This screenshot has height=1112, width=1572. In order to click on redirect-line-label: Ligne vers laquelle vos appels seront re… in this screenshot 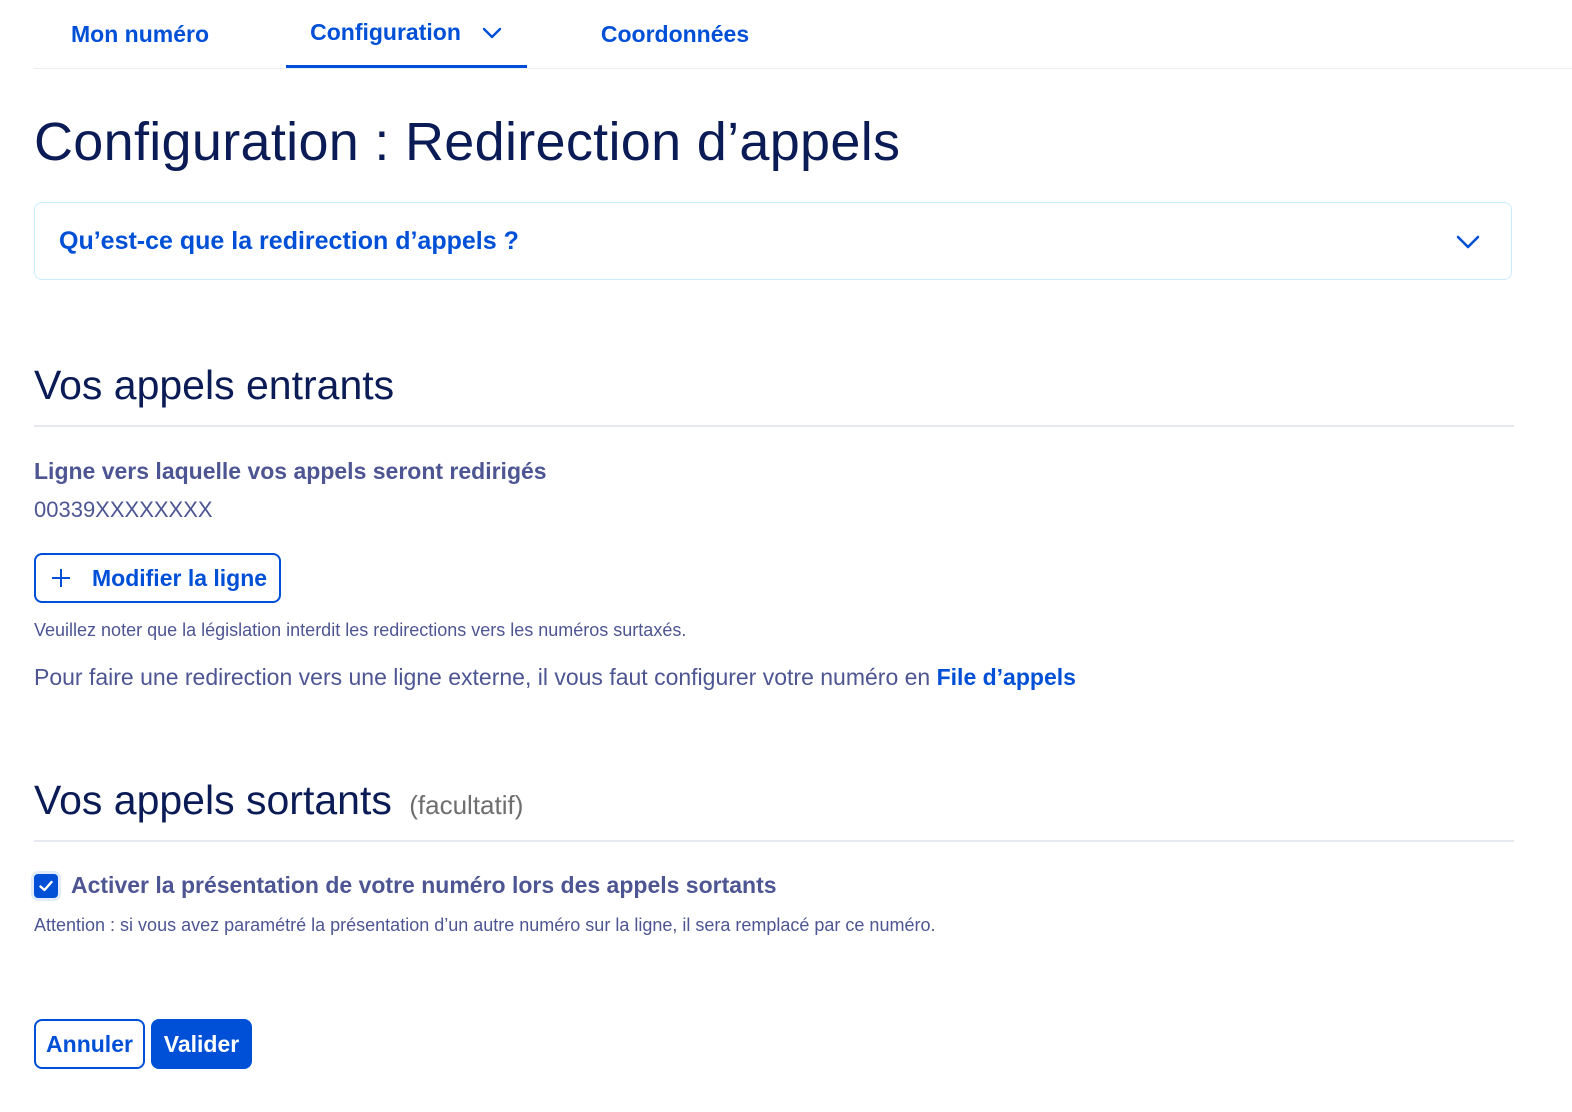, I will do `click(290, 471)`.